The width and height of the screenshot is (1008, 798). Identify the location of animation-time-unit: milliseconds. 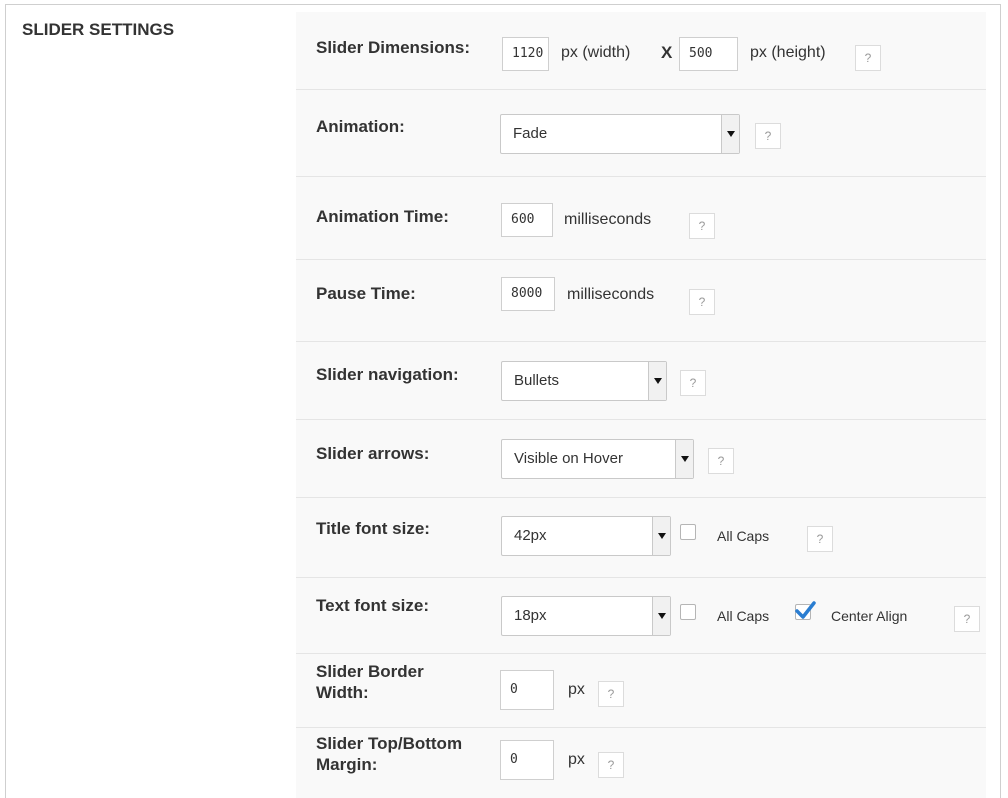
(608, 219).